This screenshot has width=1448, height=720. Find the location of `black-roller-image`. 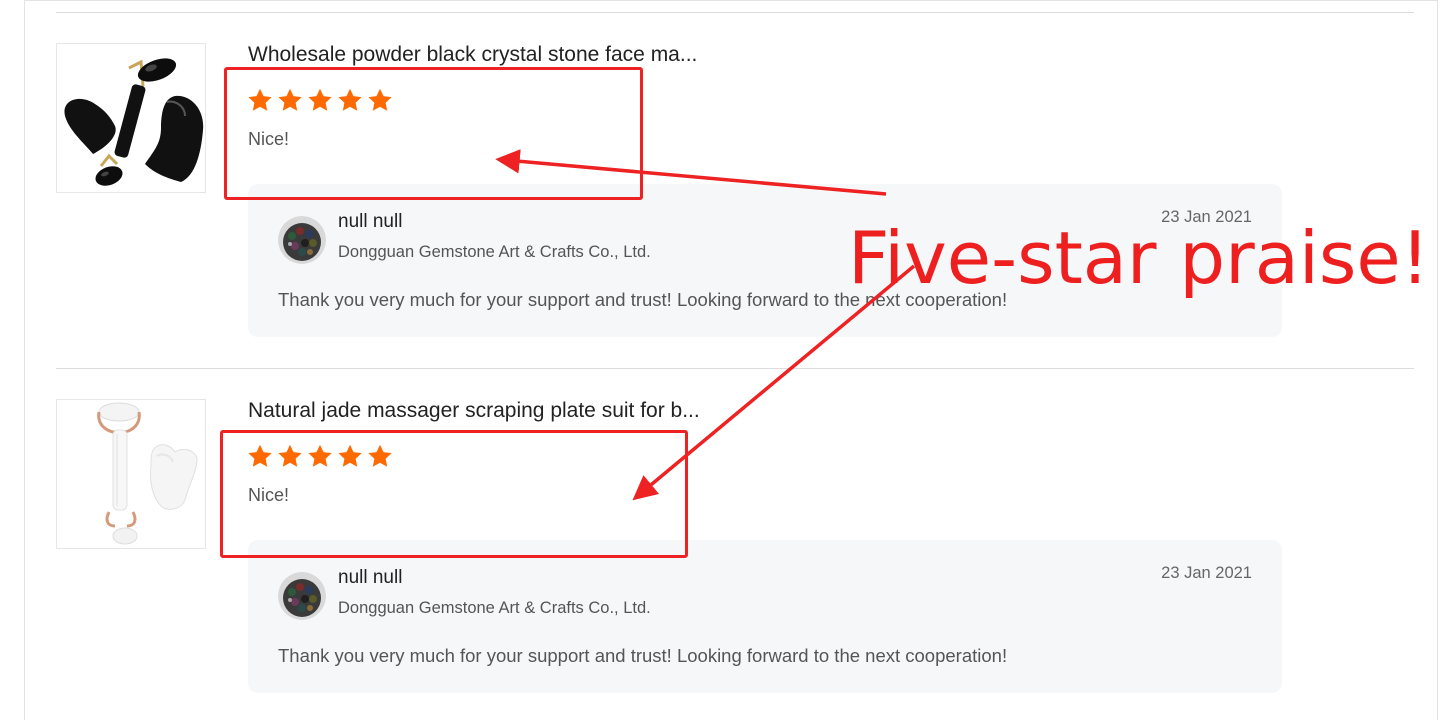

black-roller-image is located at coordinates (134, 122).